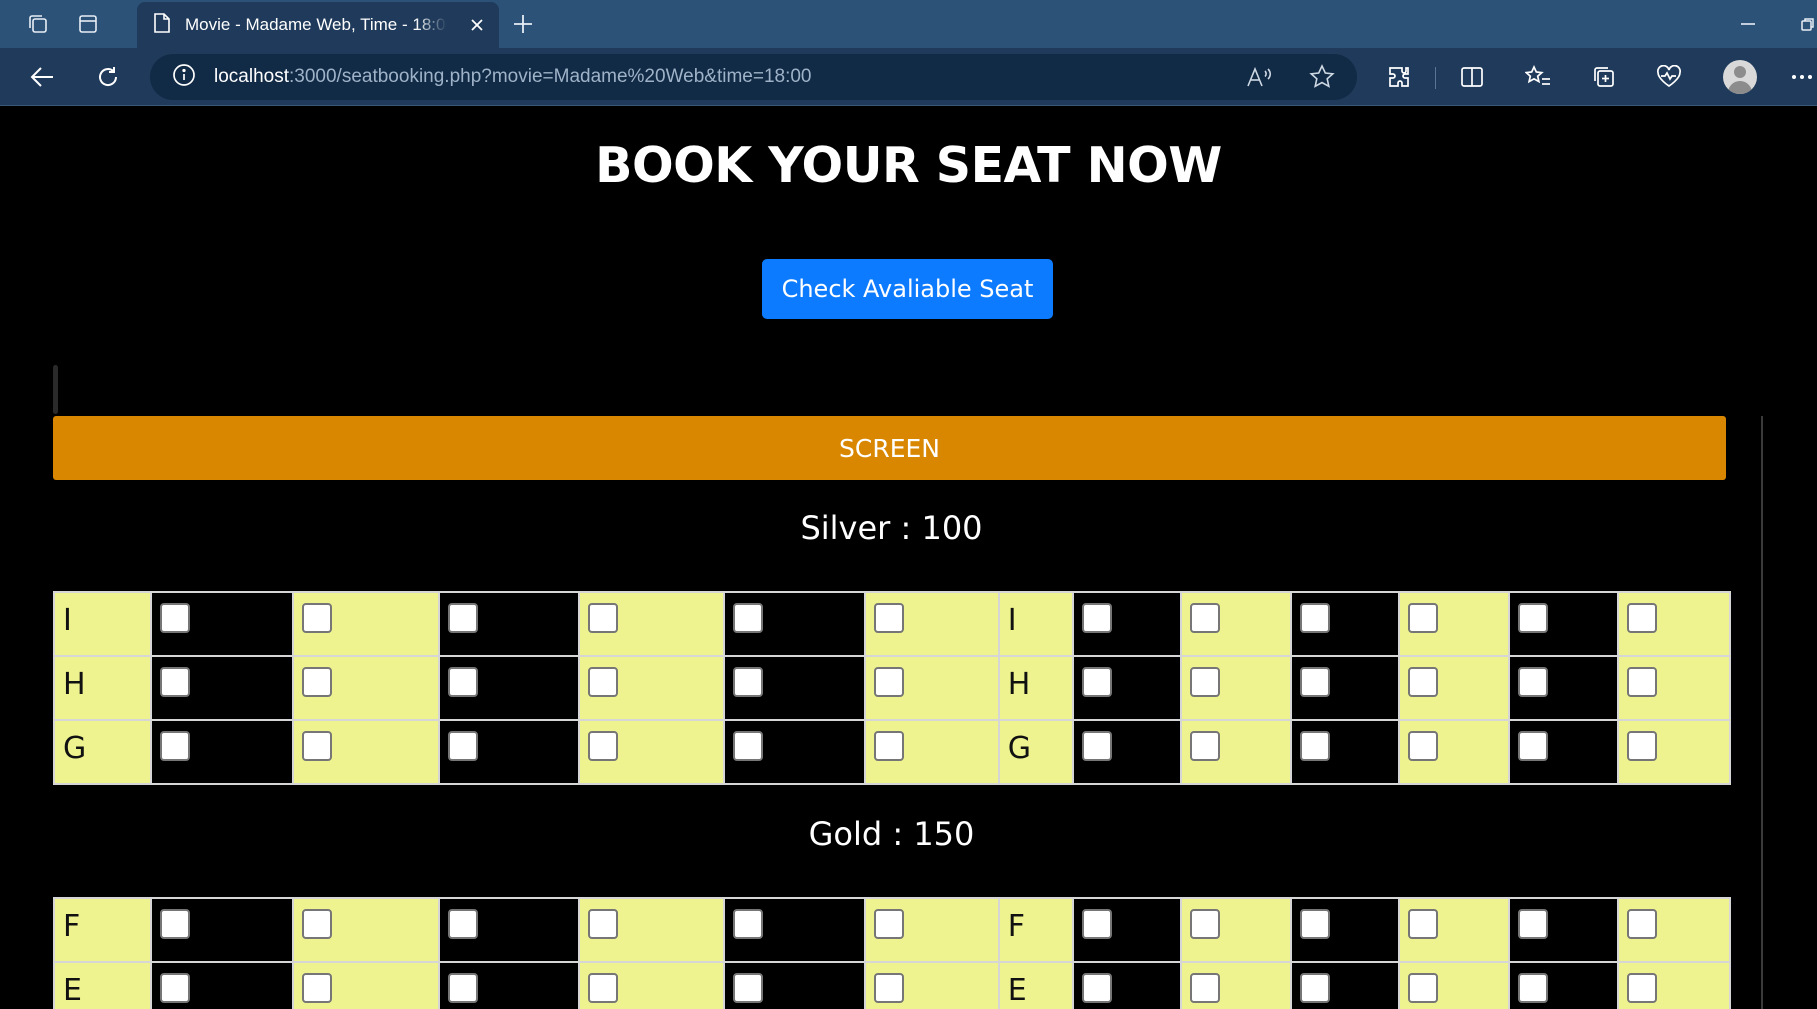  Describe the element at coordinates (1669, 77) in the screenshot. I see `browser-essentials-icon` at that location.